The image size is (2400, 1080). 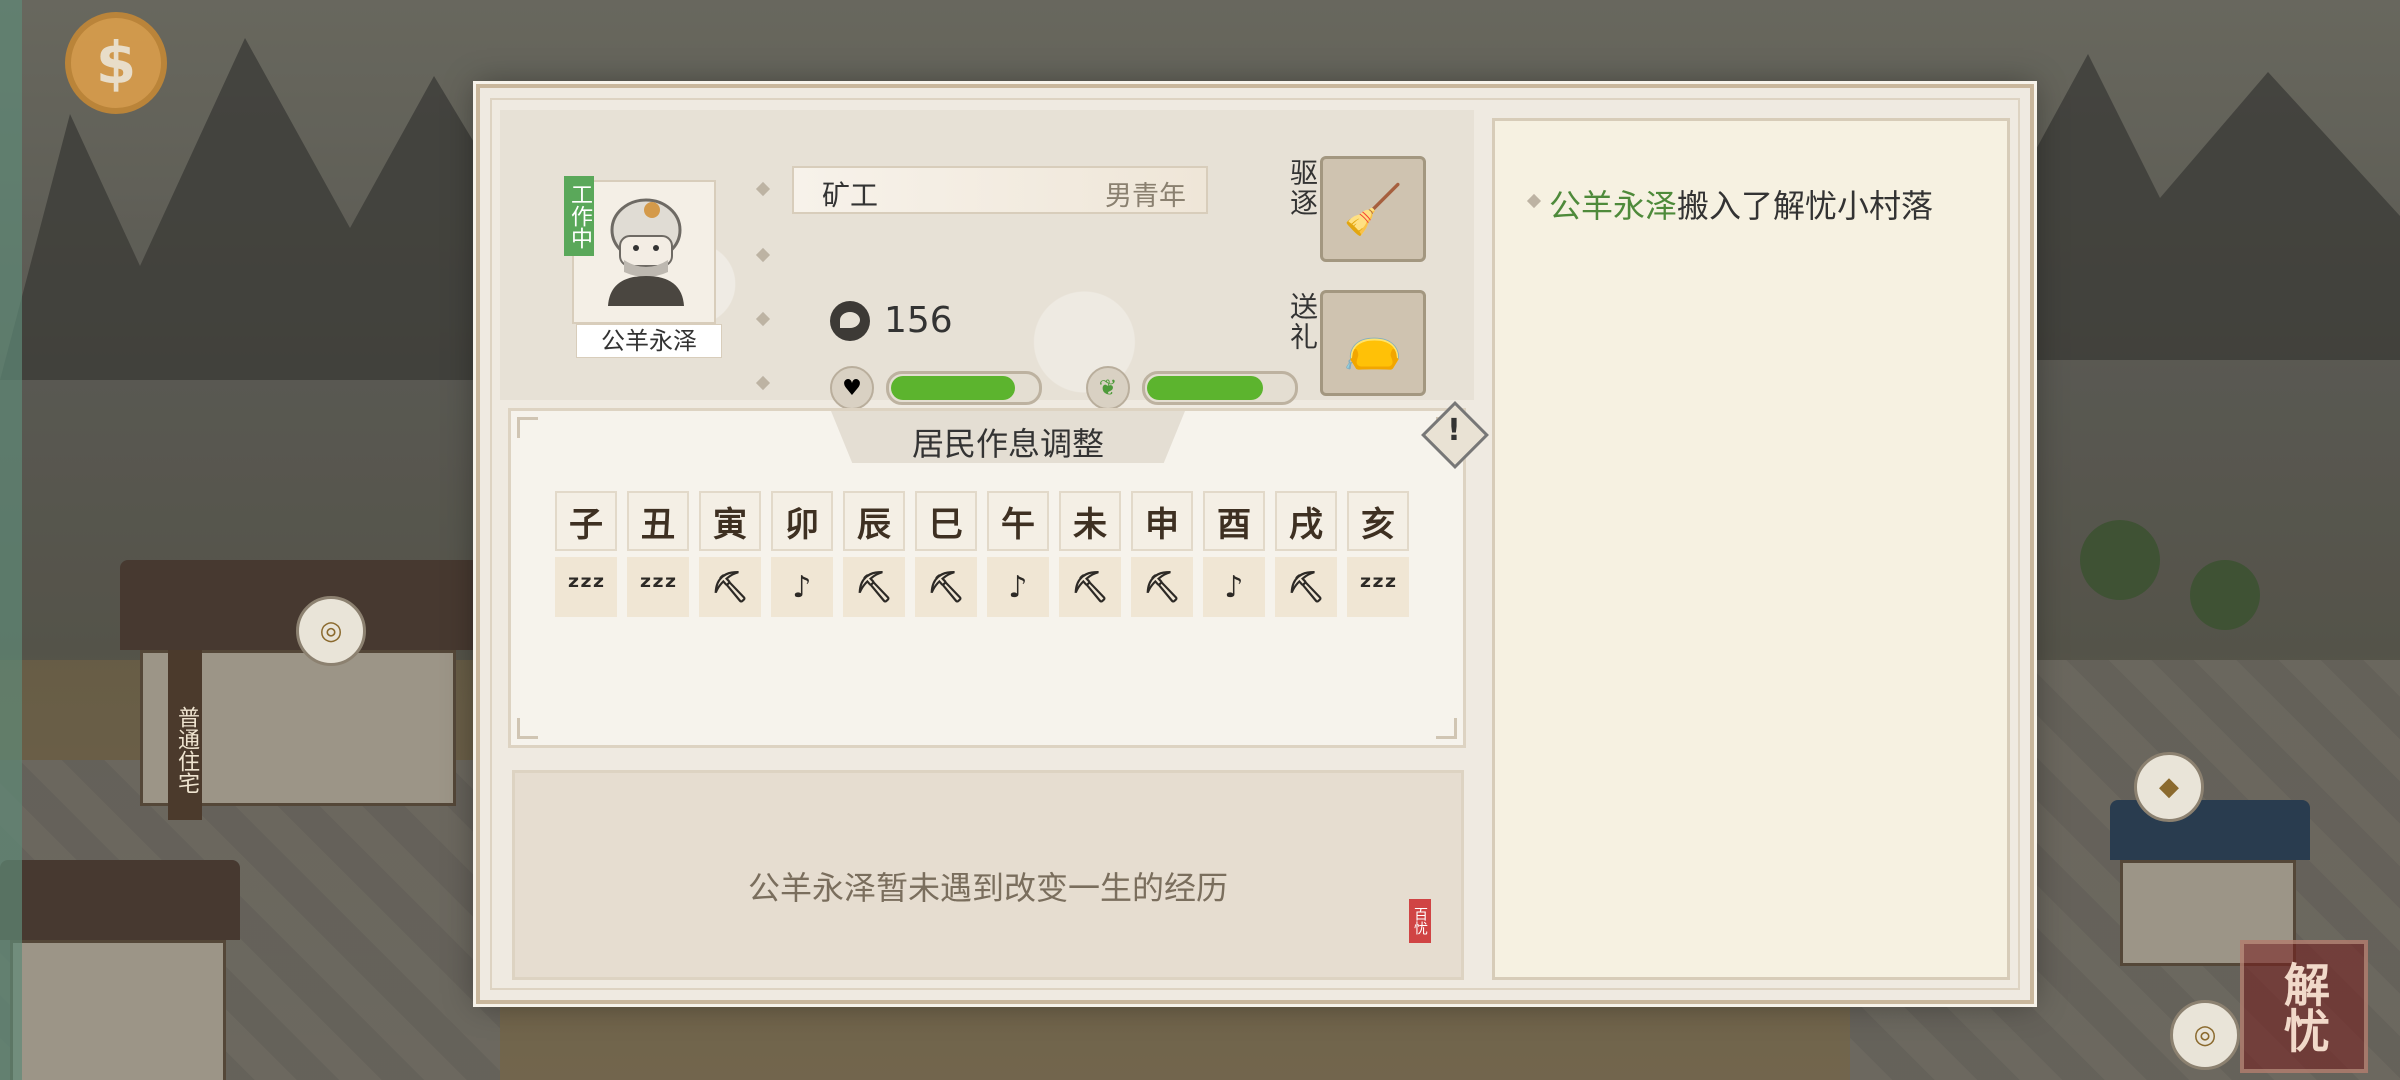 What do you see at coordinates (586, 554) in the screenshot?
I see `hour-column: 子 ᶻᶻᶻ` at bounding box center [586, 554].